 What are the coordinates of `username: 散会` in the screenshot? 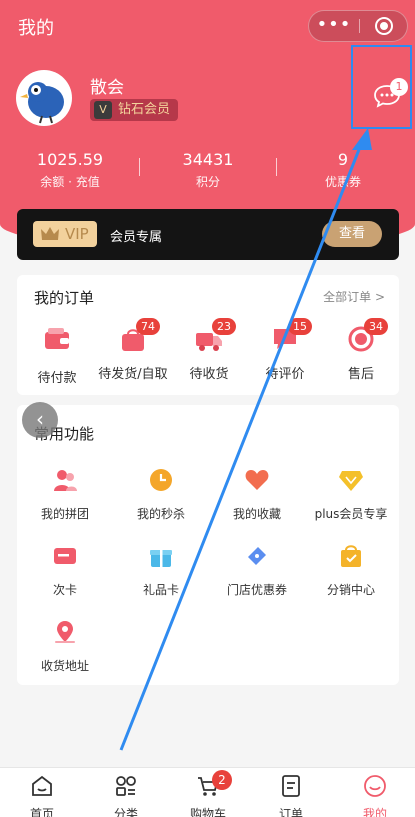 It's located at (107, 88).